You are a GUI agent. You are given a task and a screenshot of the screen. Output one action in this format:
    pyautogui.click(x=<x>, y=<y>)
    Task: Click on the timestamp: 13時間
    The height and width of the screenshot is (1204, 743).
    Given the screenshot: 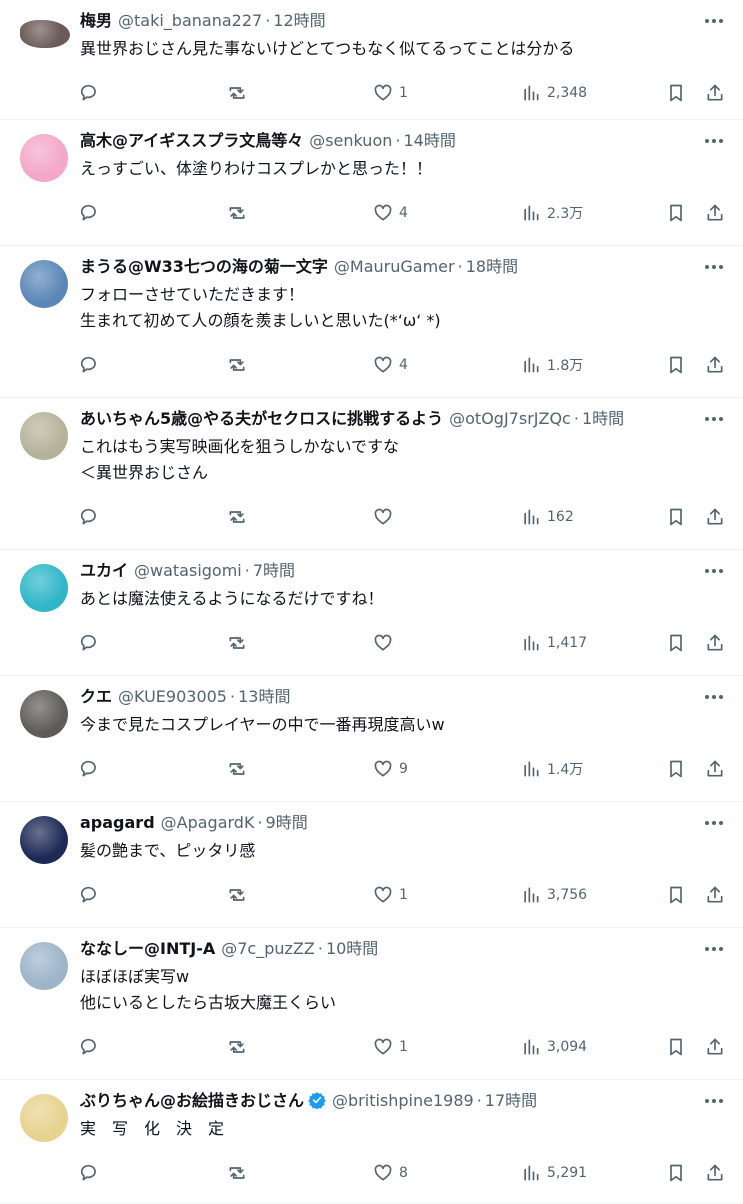 What is the action you would take?
    pyautogui.click(x=264, y=696)
    